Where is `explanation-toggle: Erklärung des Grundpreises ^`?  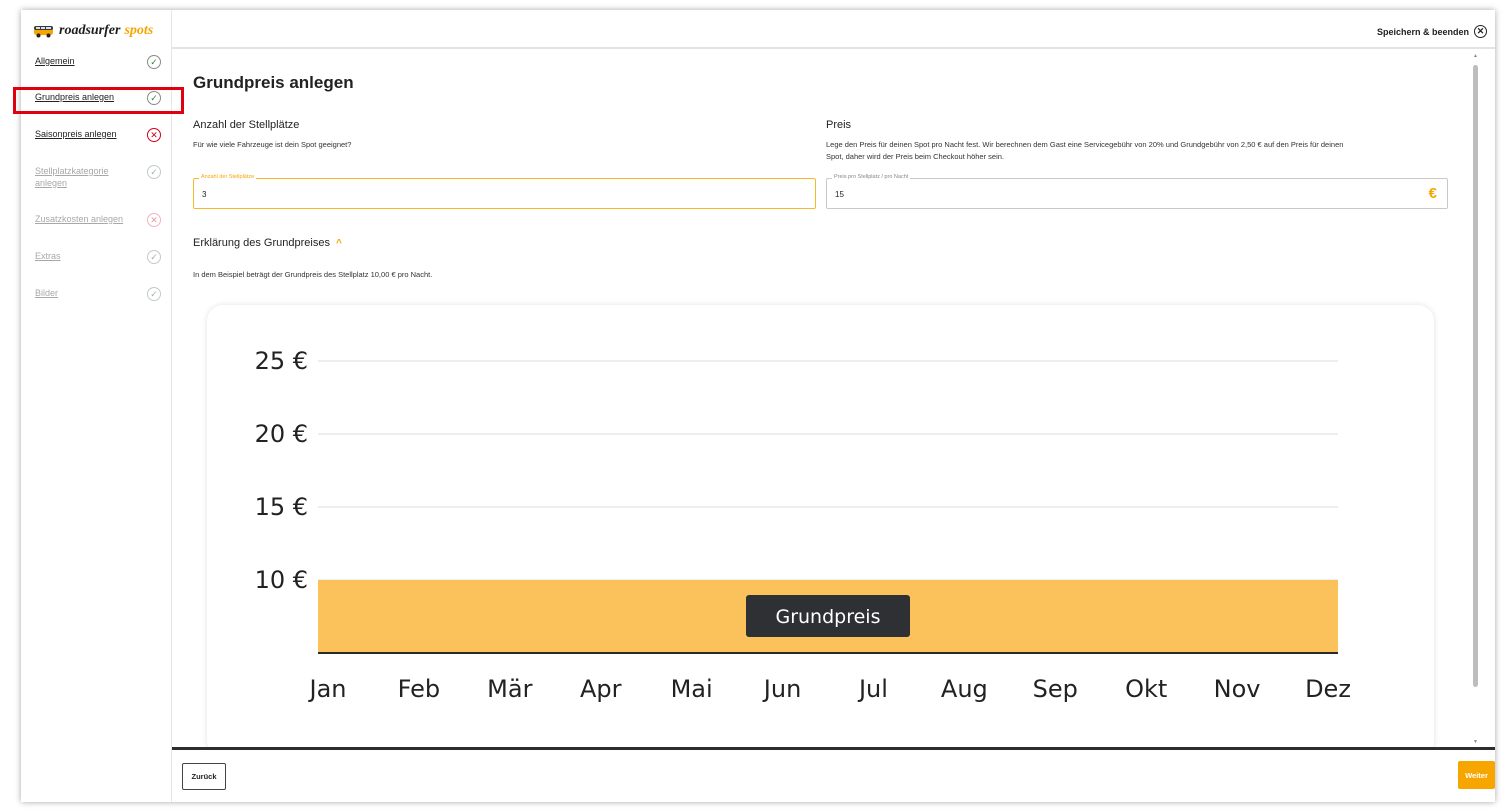 explanation-toggle: Erklärung des Grundpreises ^ is located at coordinates (267, 243).